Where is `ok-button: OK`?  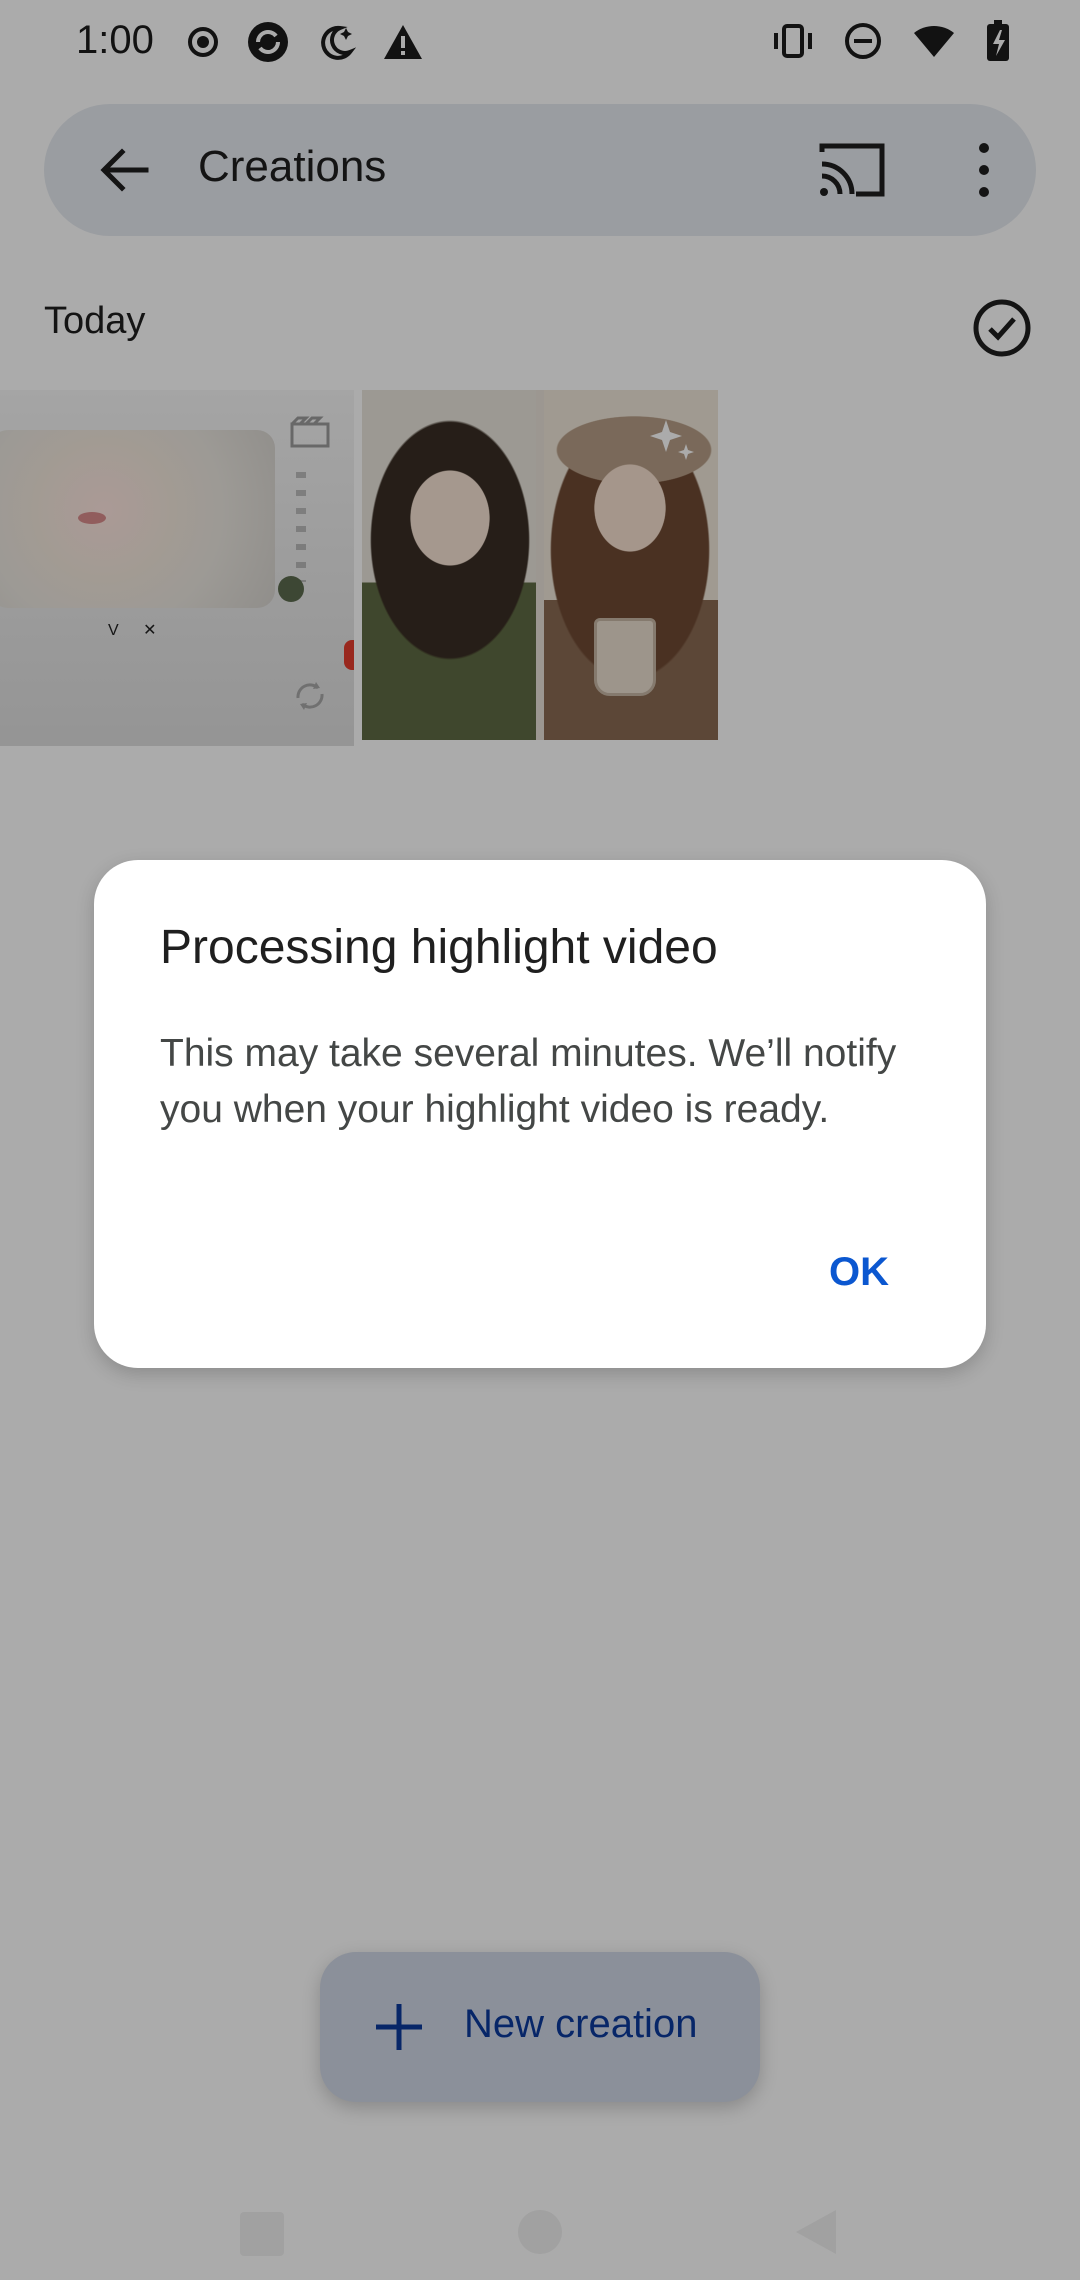
ok-button: OK is located at coordinates (859, 1272).